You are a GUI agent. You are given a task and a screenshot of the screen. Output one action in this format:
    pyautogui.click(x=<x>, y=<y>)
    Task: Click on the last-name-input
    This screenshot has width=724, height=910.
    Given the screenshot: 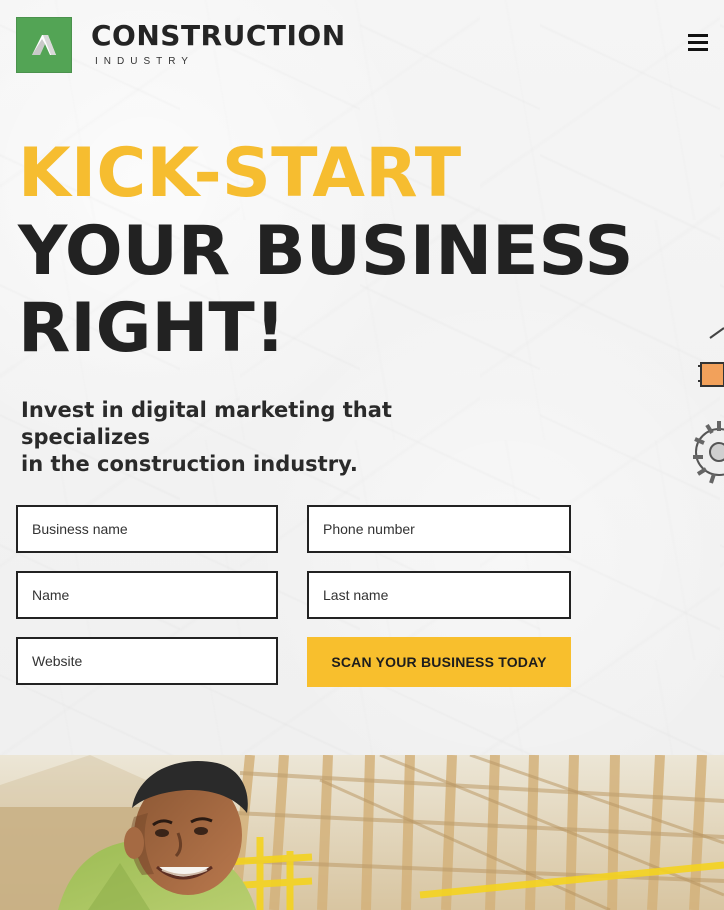 What is the action you would take?
    pyautogui.click(x=439, y=595)
    